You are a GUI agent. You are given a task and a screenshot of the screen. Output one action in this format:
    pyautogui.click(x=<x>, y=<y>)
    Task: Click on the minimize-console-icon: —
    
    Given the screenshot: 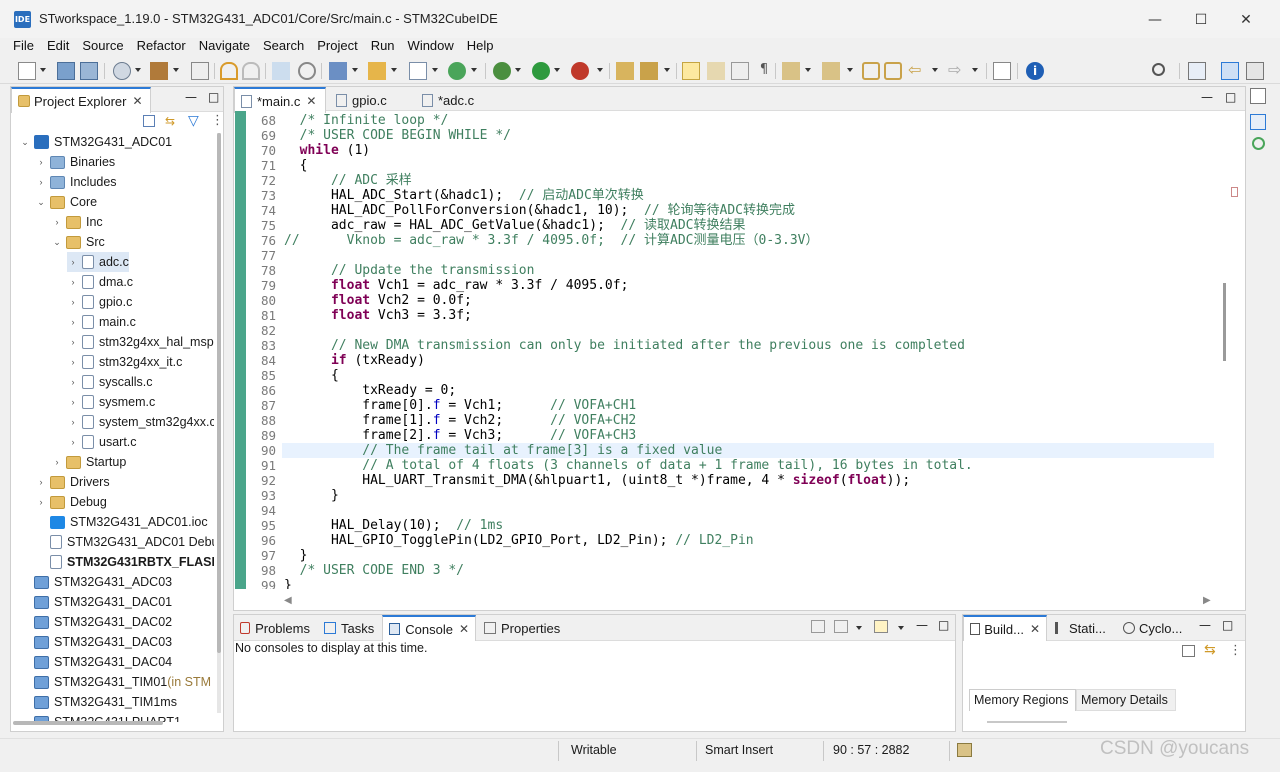 What is the action you would take?
    pyautogui.click(x=922, y=625)
    